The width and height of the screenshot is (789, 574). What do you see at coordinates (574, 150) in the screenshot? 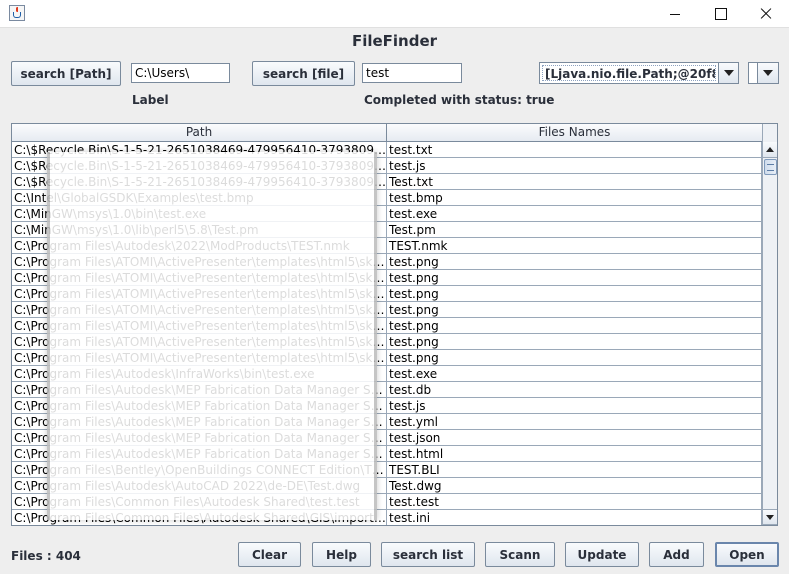
I see `cell-file-name: test.txt` at bounding box center [574, 150].